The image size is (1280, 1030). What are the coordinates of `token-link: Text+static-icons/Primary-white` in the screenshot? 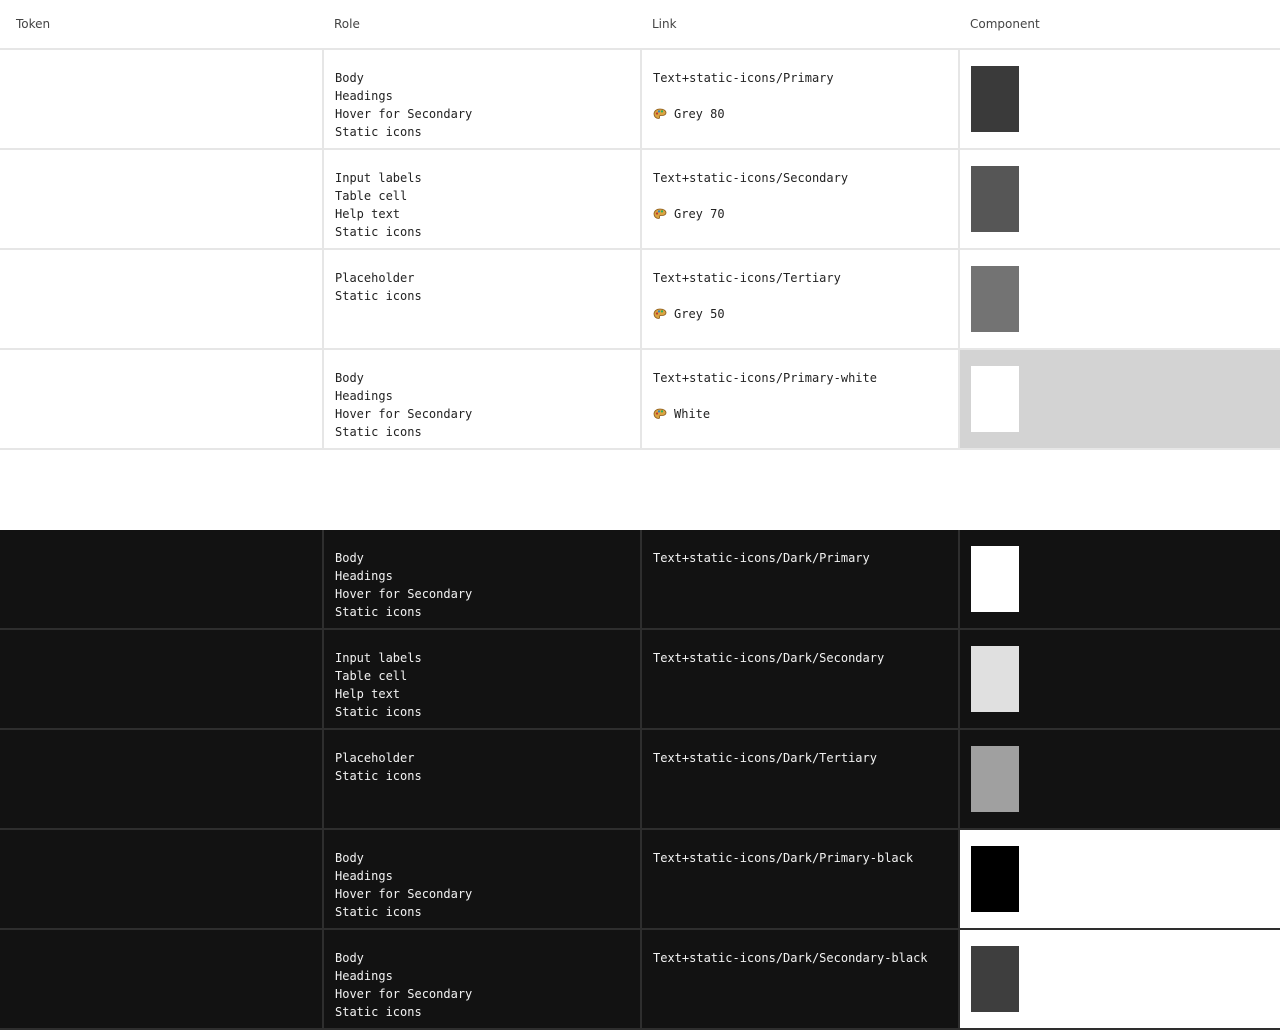 It's located at (805, 378).